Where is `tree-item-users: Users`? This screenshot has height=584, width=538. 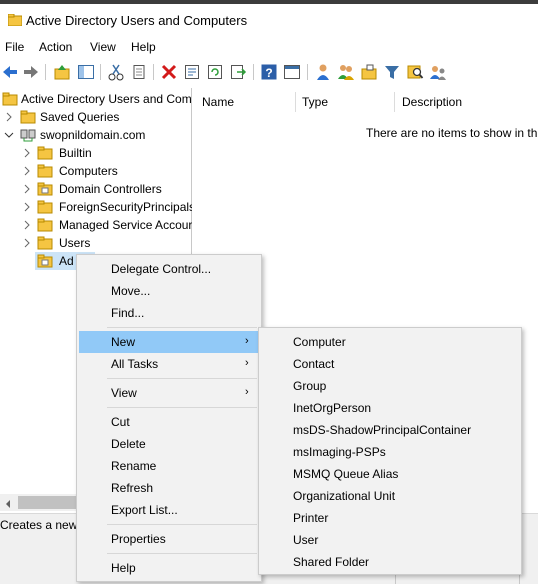 tree-item-users: Users is located at coordinates (96, 243).